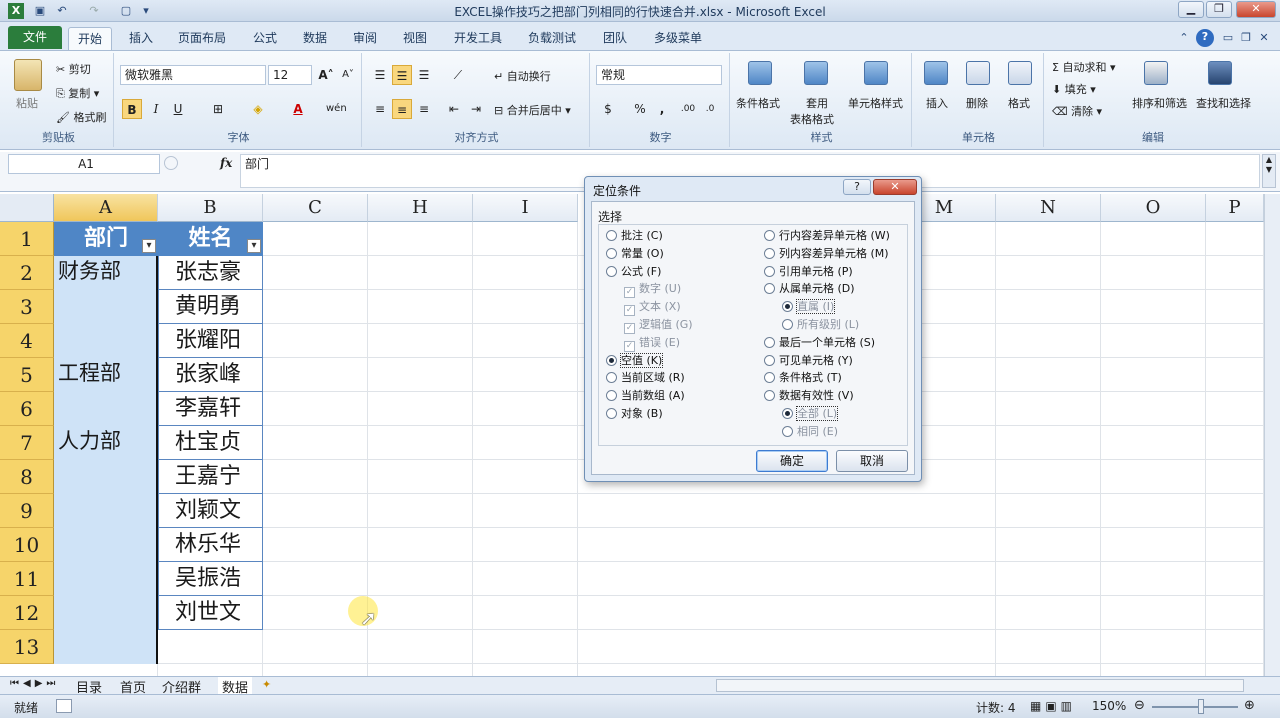  Describe the element at coordinates (634, 414) in the screenshot. I see `dialog-option: 对象 (B)` at that location.